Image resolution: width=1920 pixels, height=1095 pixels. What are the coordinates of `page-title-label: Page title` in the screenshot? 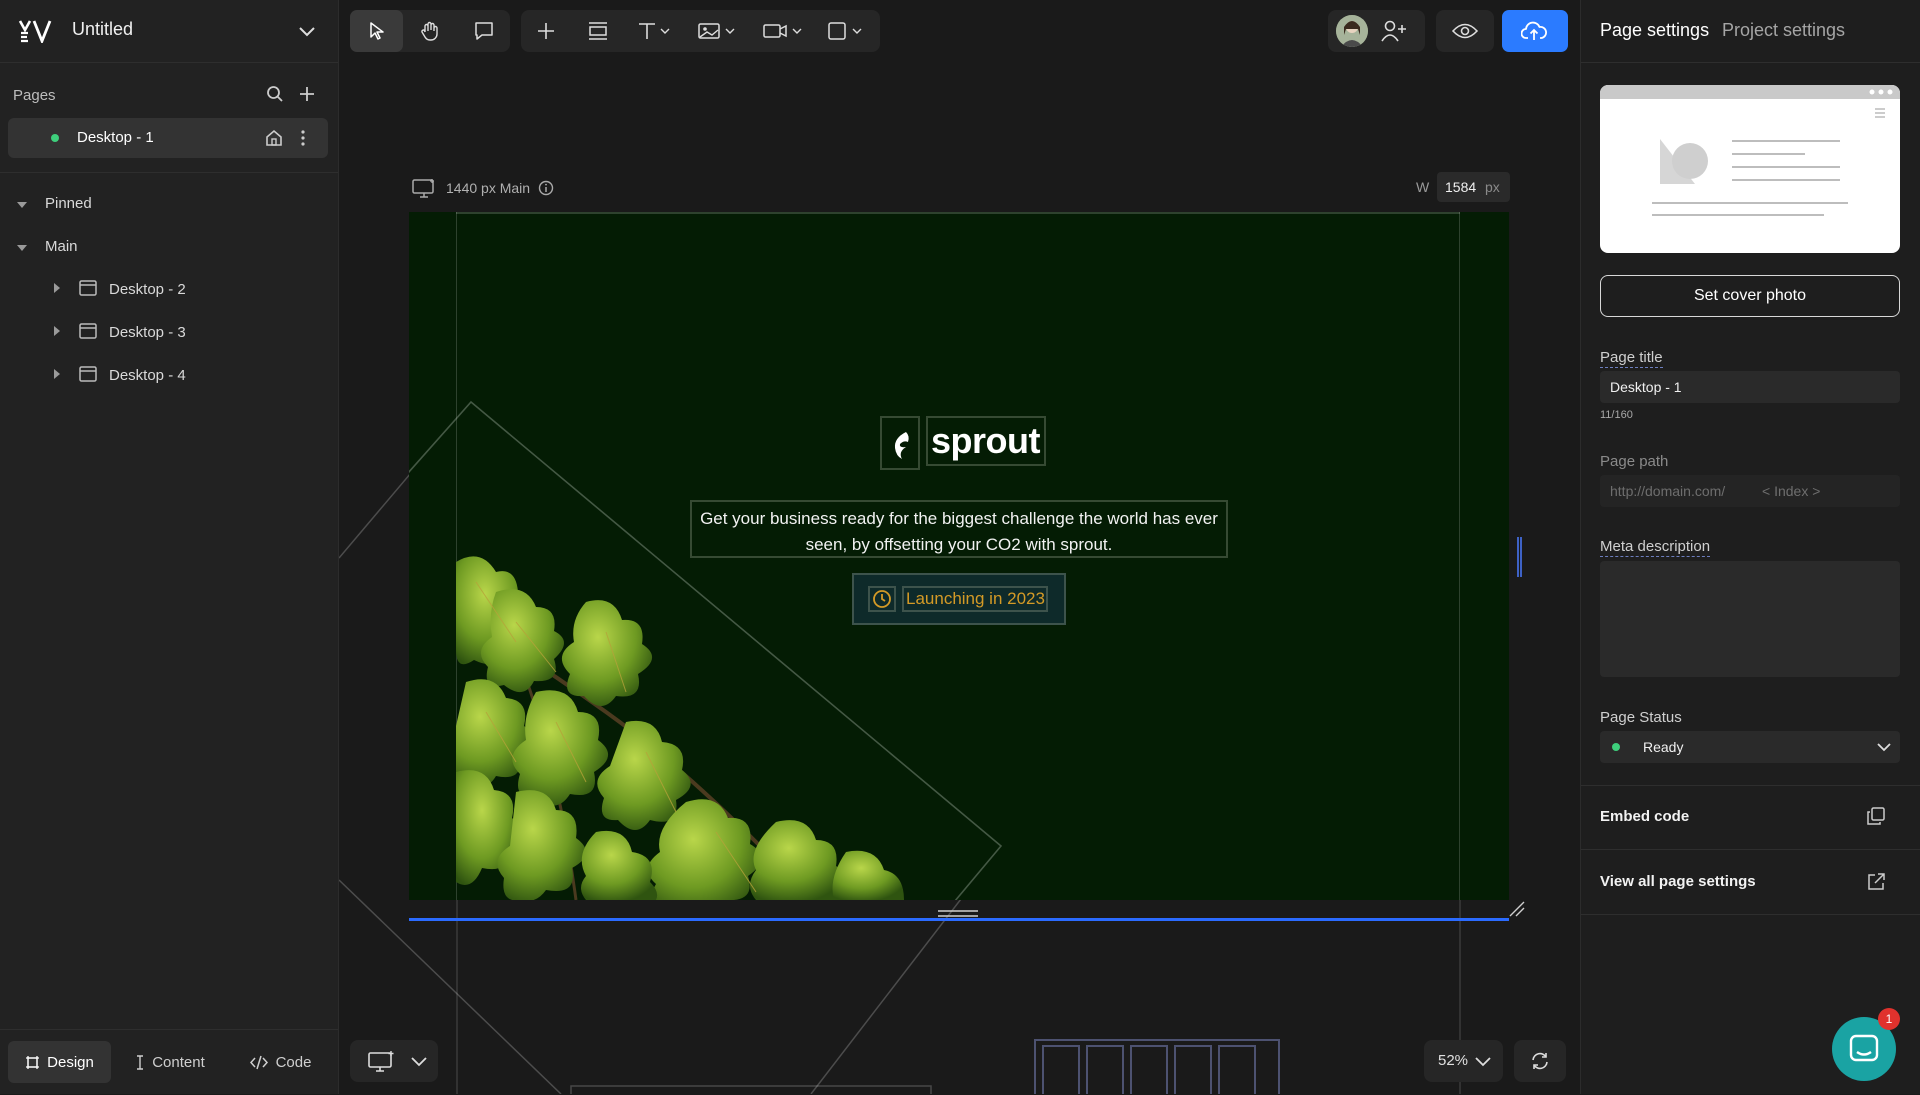 It's located at (1631, 358).